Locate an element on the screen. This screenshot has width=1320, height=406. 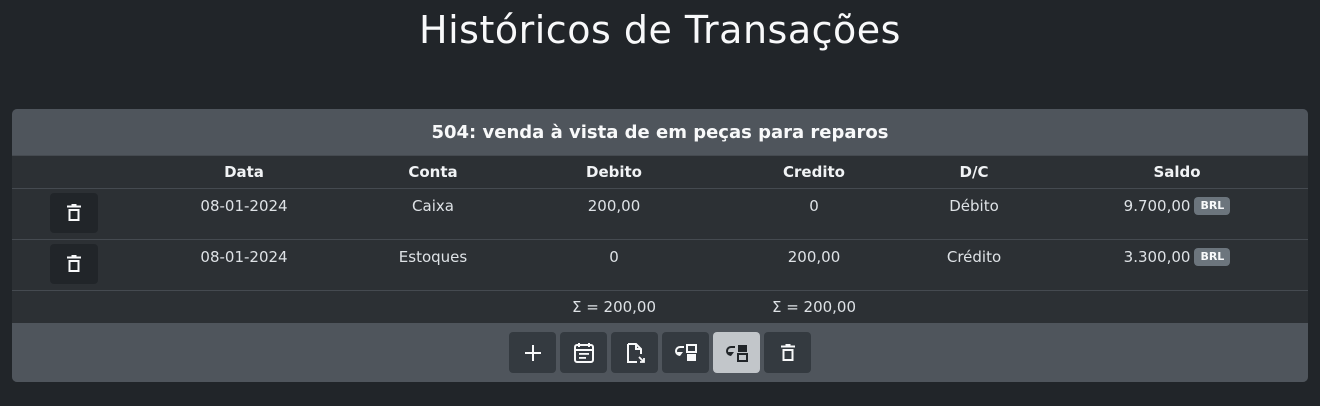
swap-right-button is located at coordinates (736, 352).